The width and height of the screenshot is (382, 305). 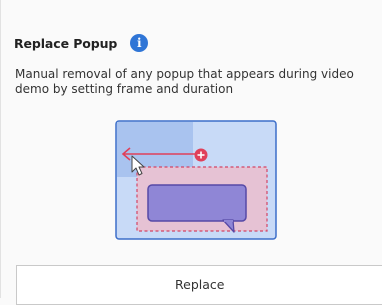 I want to click on replace-button-label: Replace, so click(x=200, y=284).